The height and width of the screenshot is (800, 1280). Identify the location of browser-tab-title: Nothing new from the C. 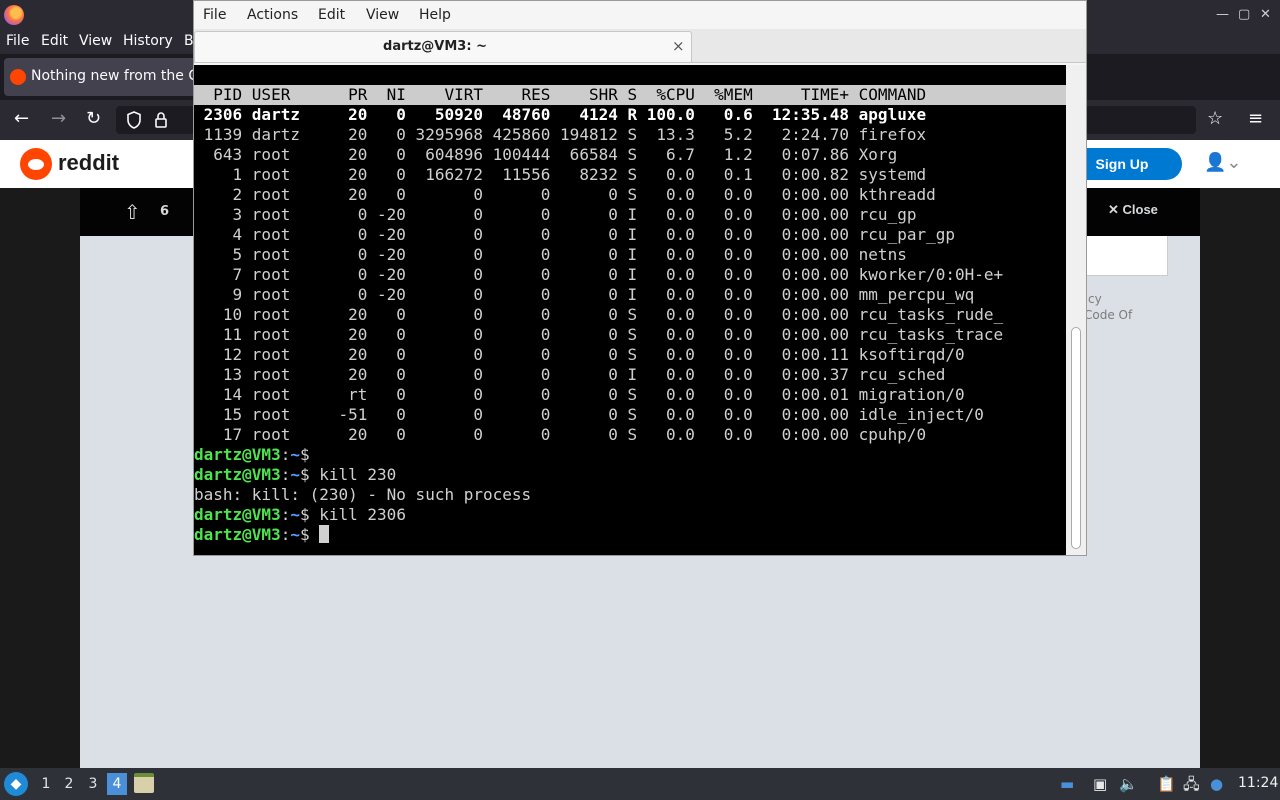
(115, 76).